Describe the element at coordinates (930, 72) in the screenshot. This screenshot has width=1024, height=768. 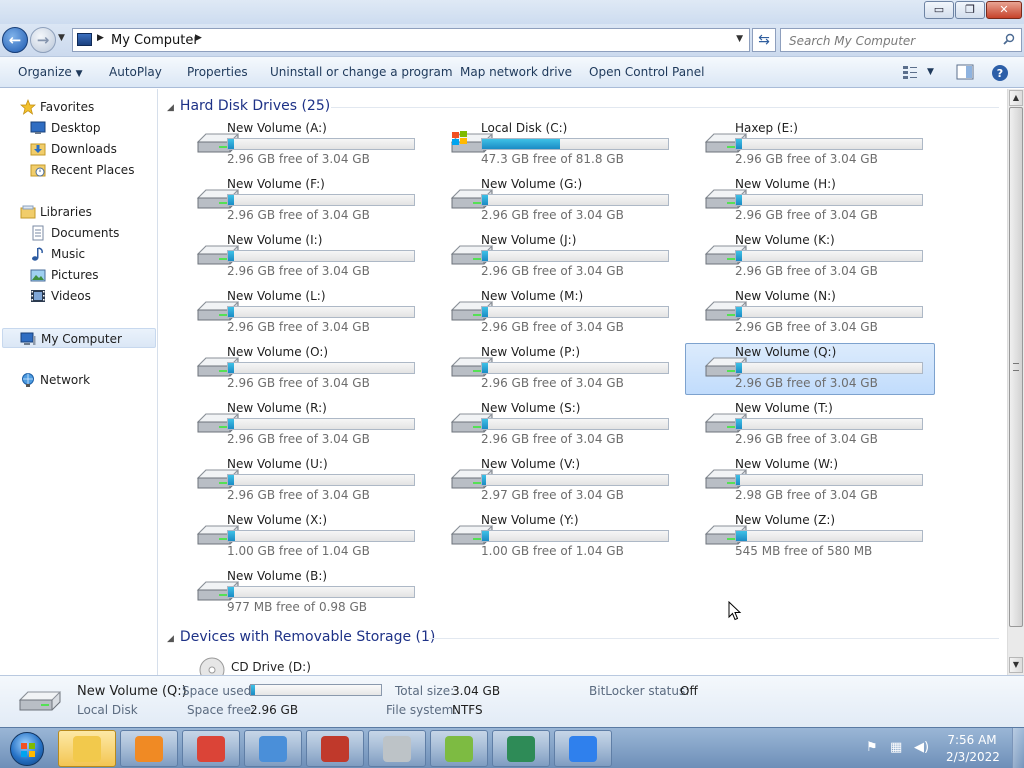
I see `view-dropdown-icon: ▼` at that location.